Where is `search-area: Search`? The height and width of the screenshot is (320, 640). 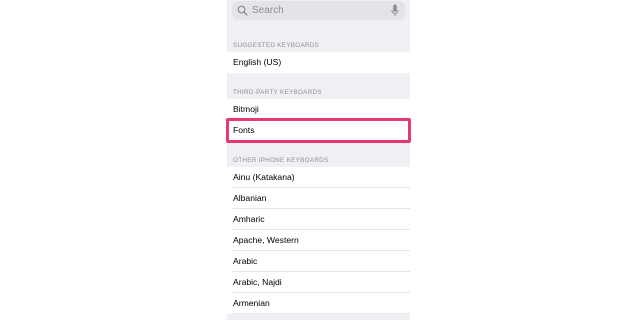 search-area: Search is located at coordinates (318, 12).